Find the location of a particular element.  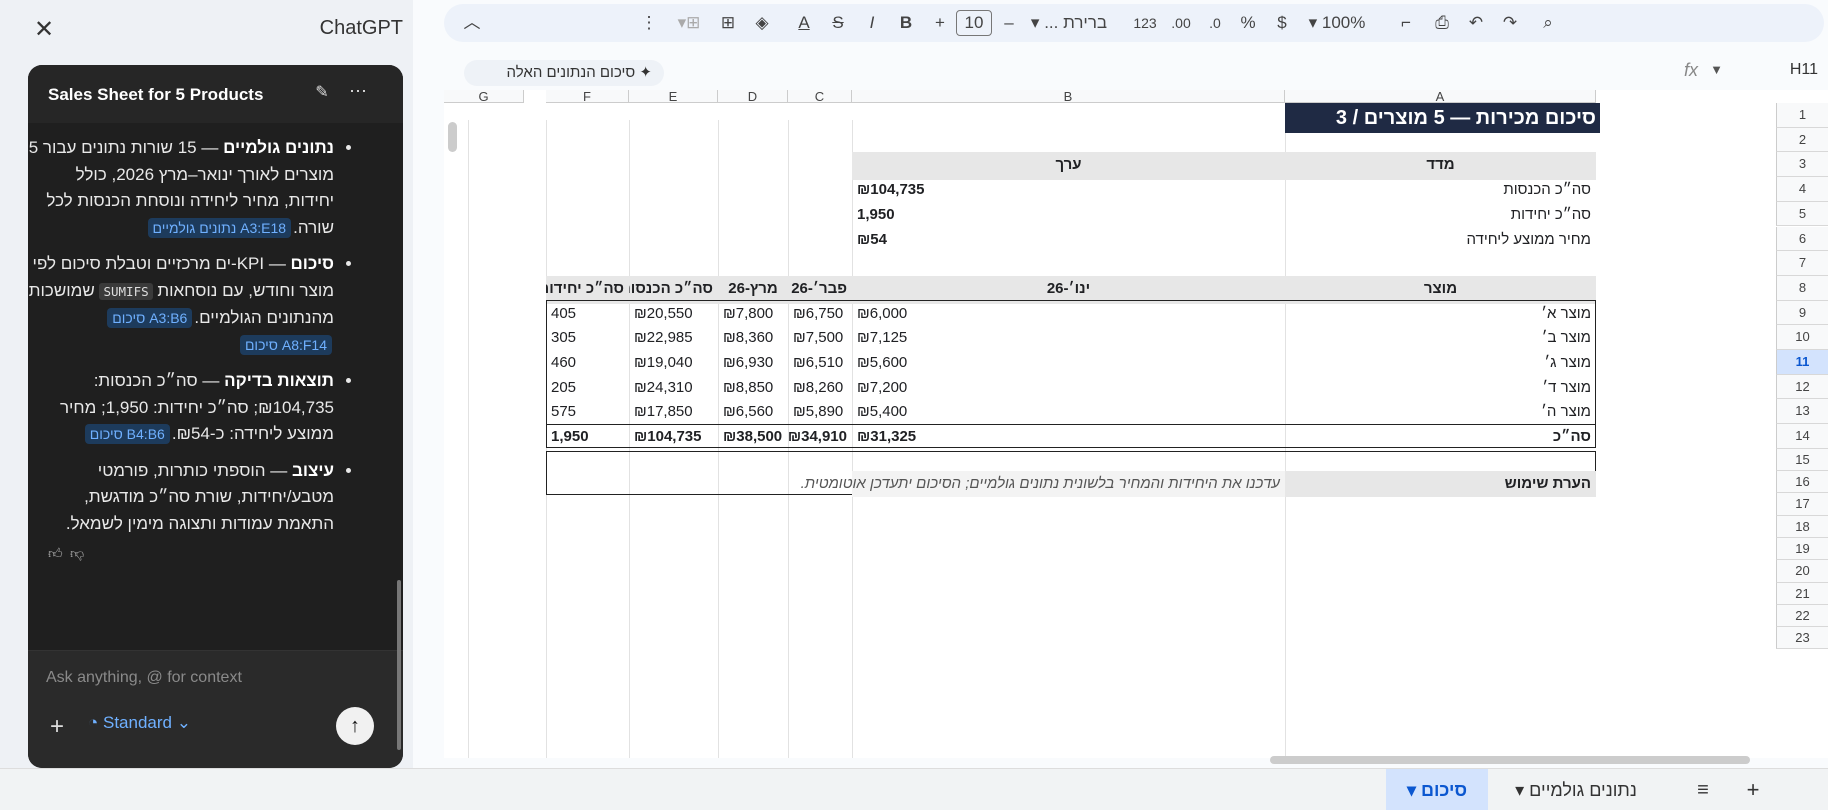

chat-topbar: ✕ ChatGPT is located at coordinates (206, 30).